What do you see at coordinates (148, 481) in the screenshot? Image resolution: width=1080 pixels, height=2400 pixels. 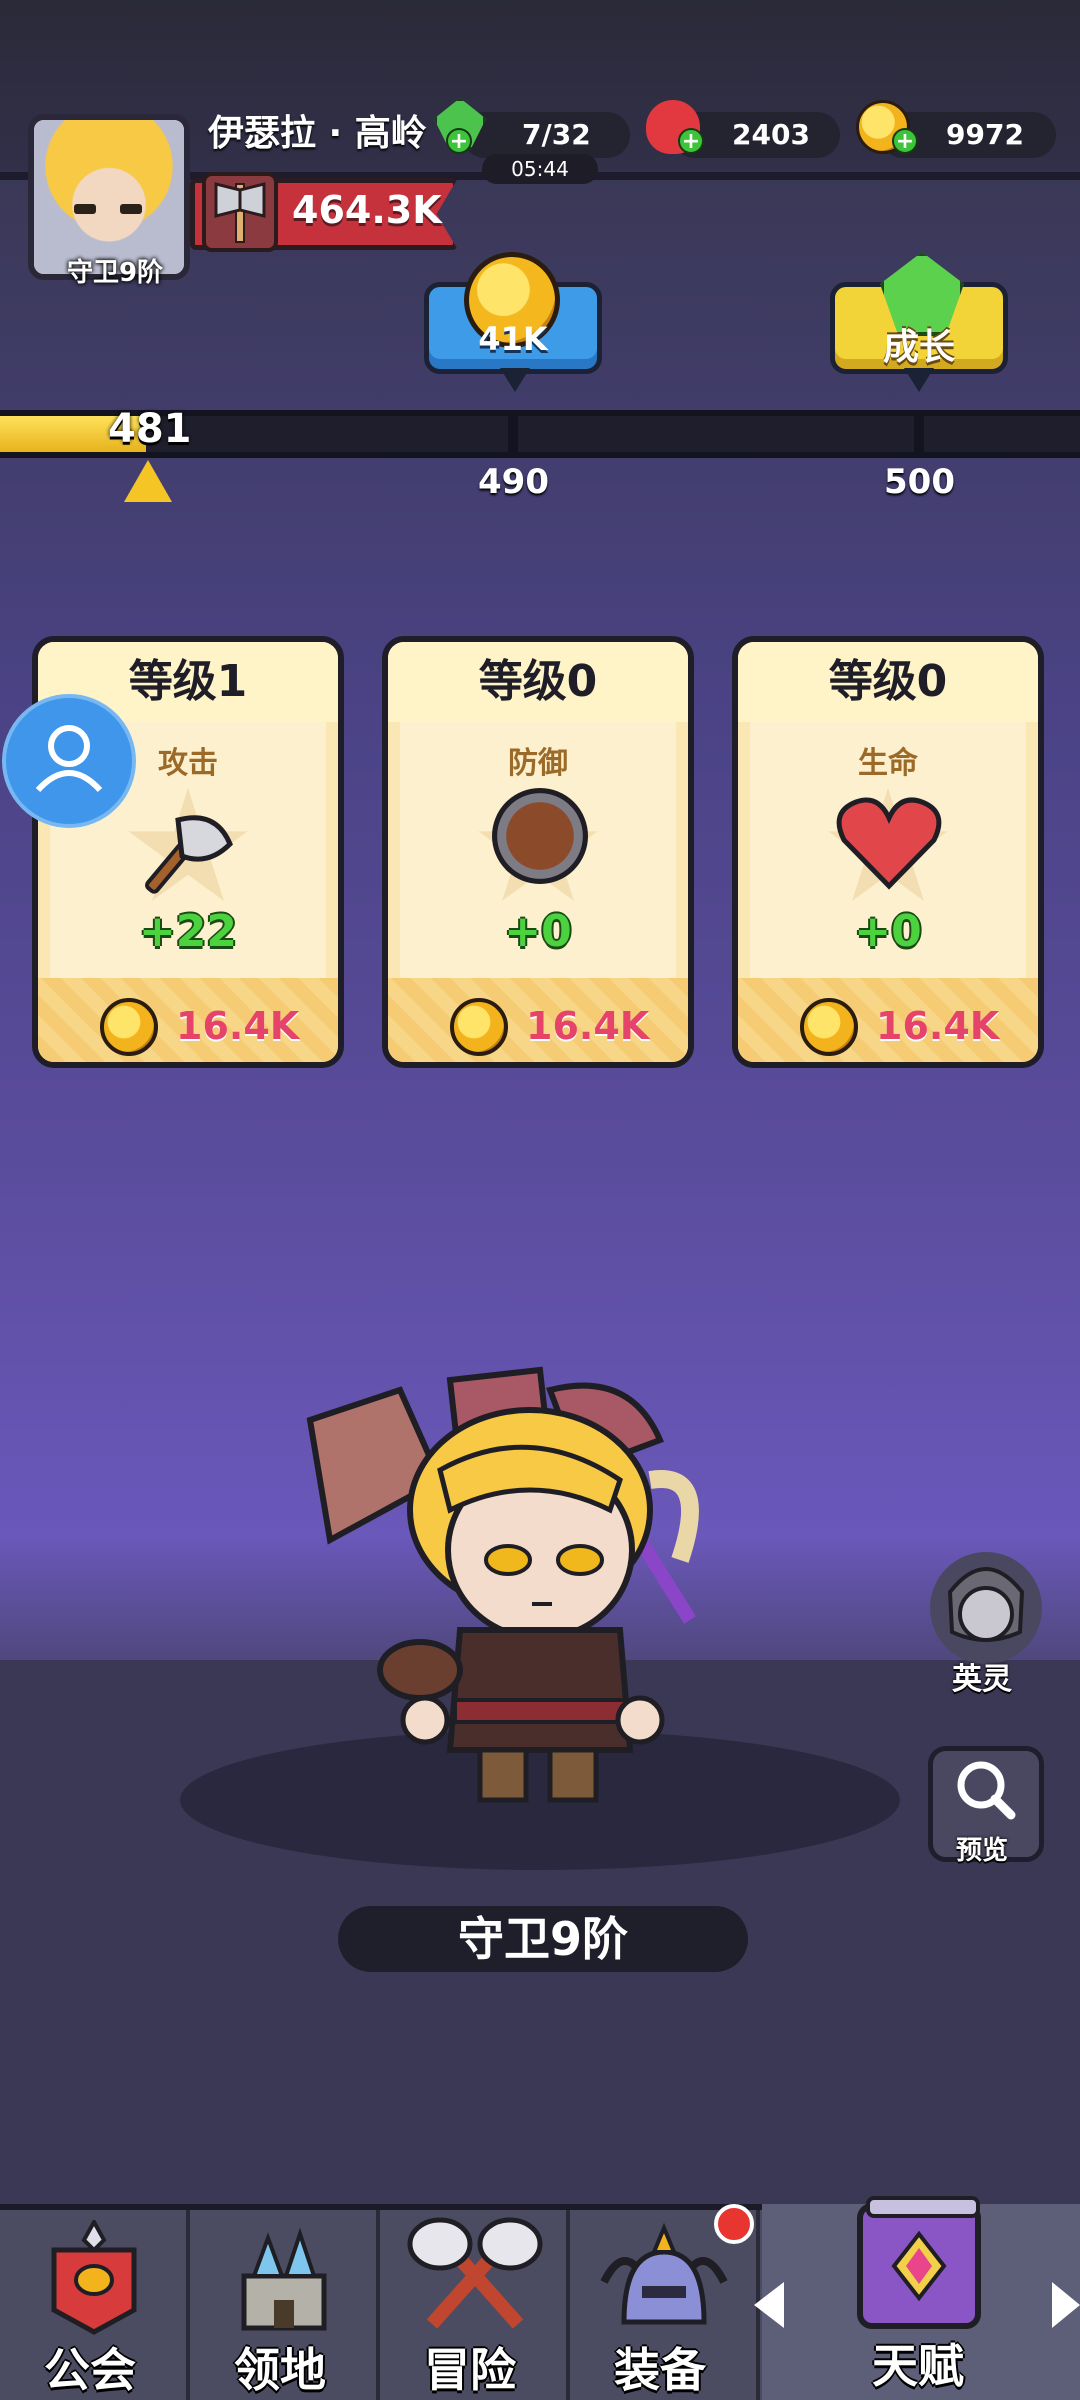 I see `current-position-marker-icon` at bounding box center [148, 481].